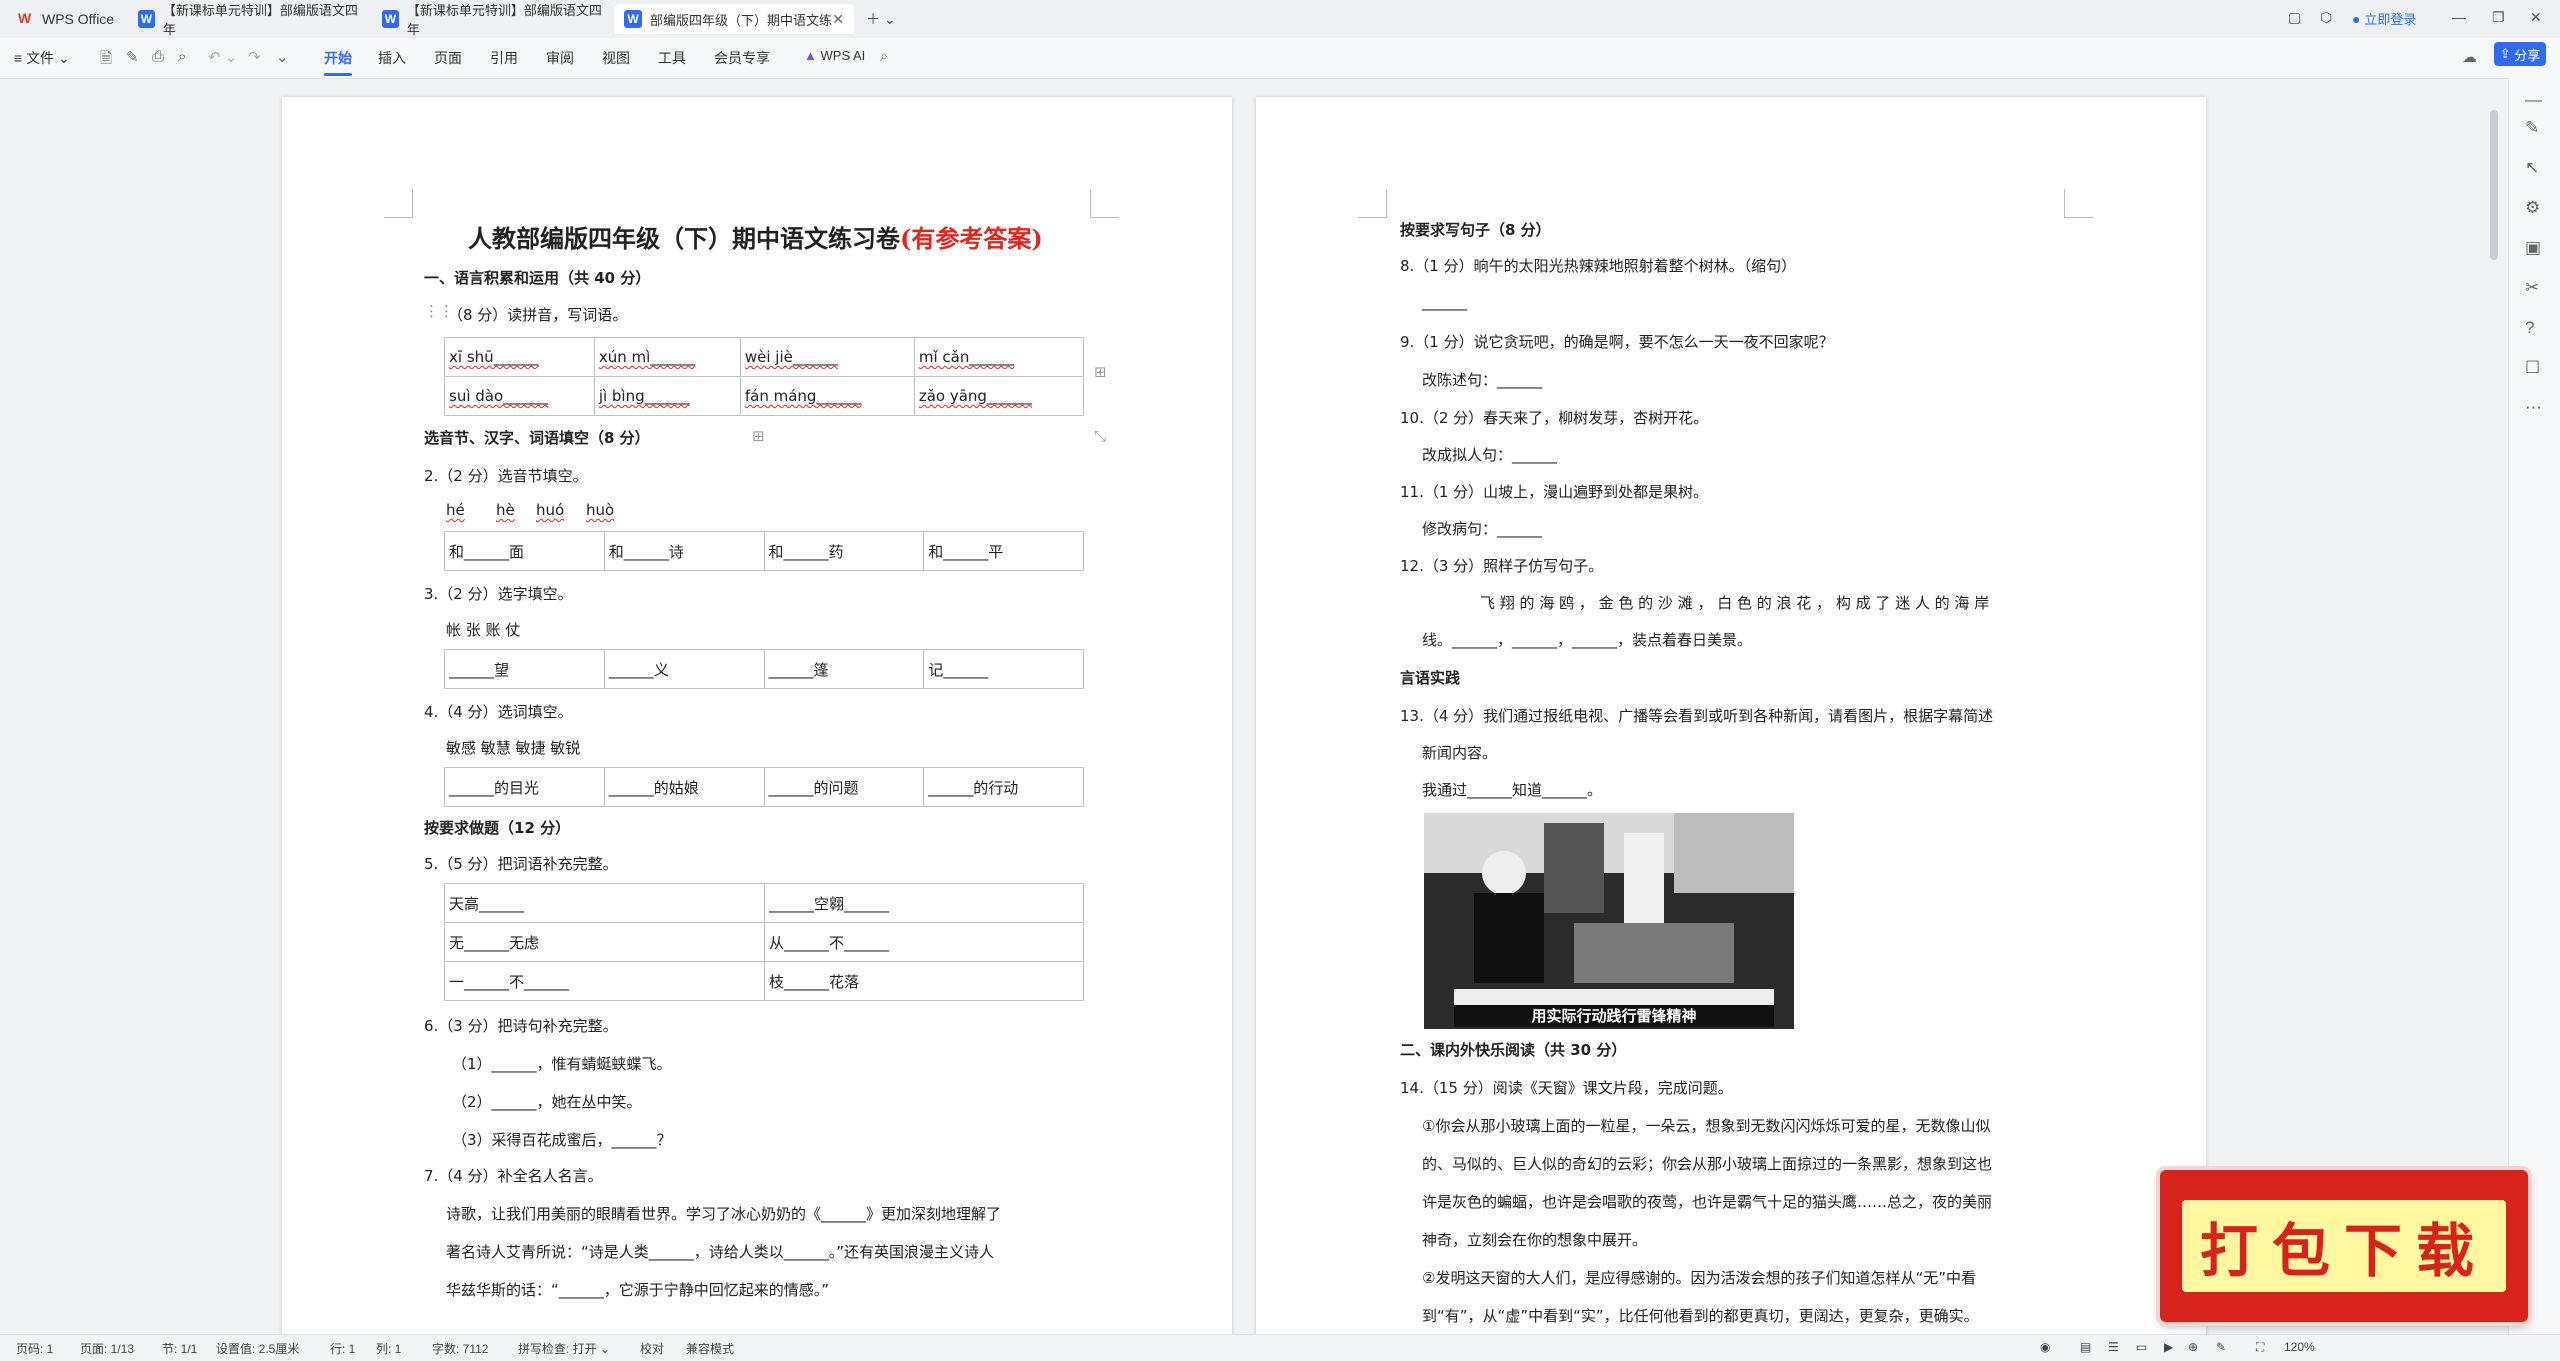 Image resolution: width=2560 pixels, height=1361 pixels. What do you see at coordinates (2459, 17) in the screenshot?
I see `minimize-icon: —` at bounding box center [2459, 17].